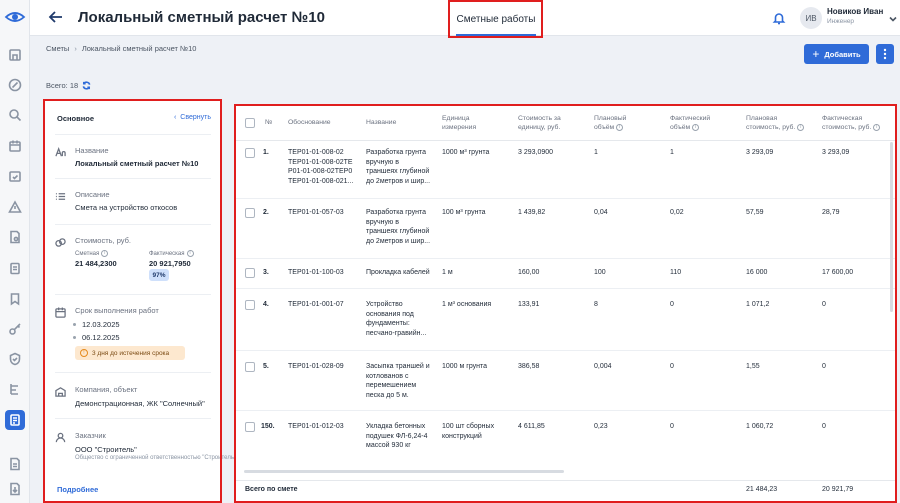 The width and height of the screenshot is (900, 503). I want to click on actual-cost-value: 20 921,7950, so click(170, 263).